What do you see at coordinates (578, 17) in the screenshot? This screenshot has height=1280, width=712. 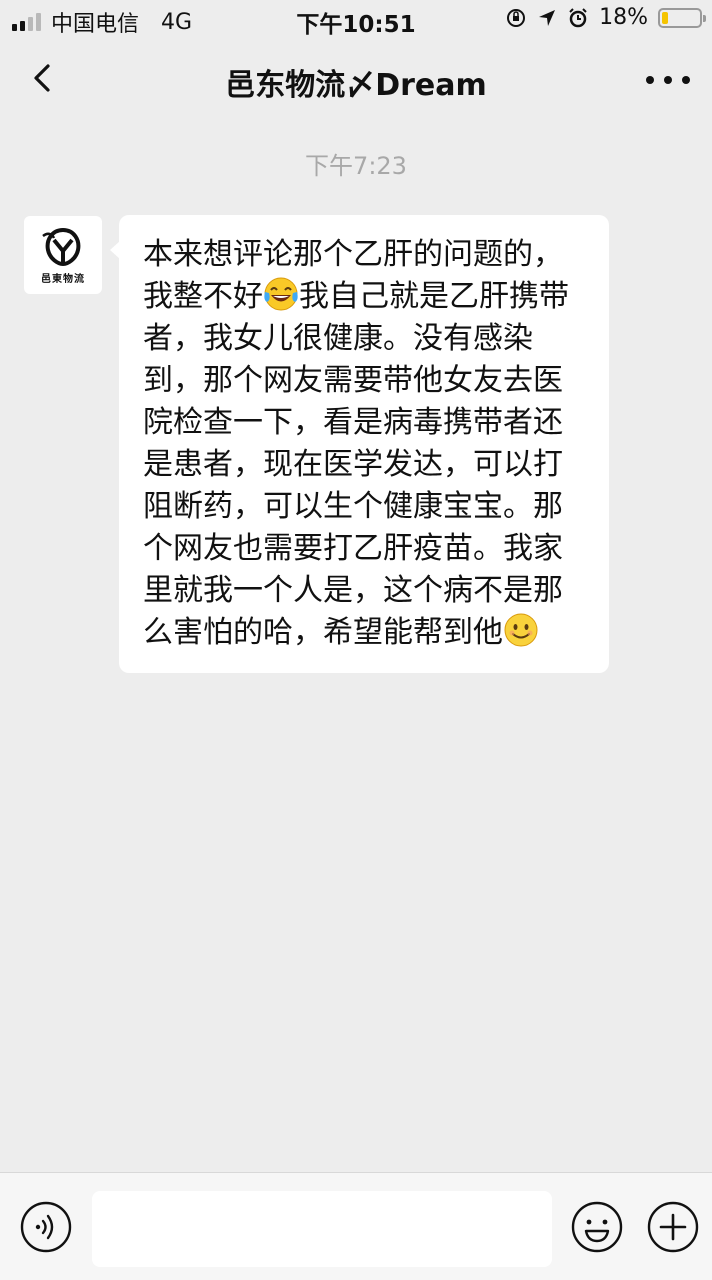 I see `alarm-icon` at bounding box center [578, 17].